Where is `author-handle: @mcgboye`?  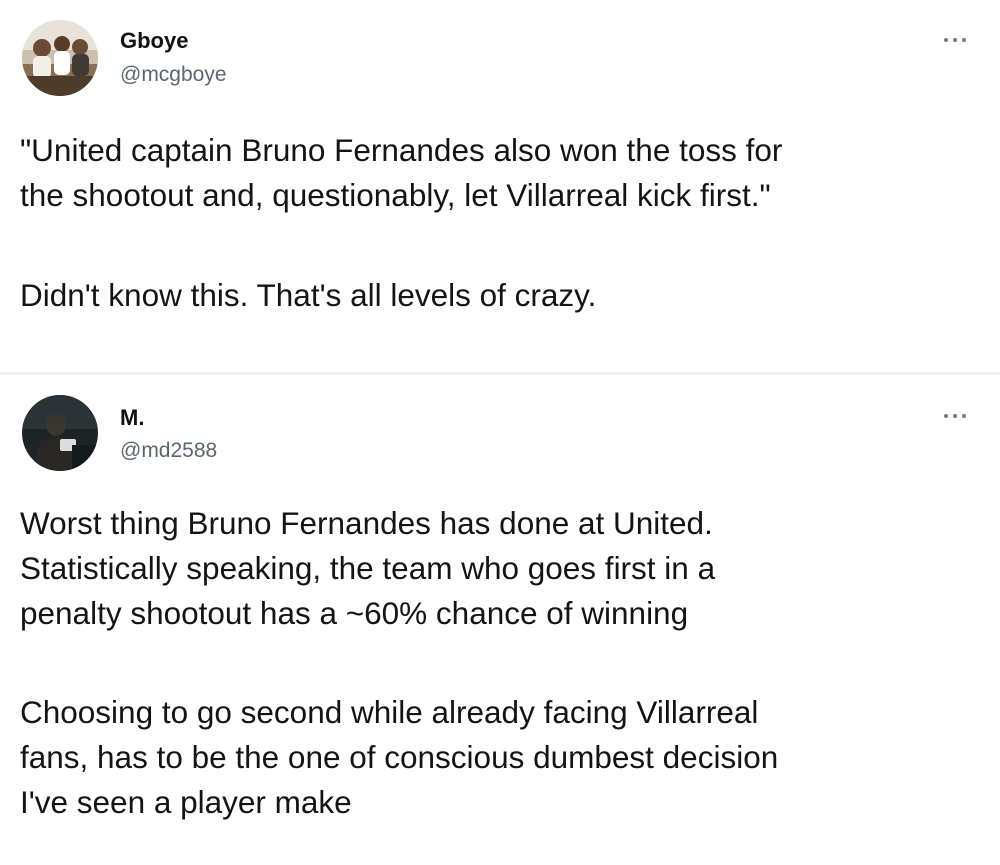
author-handle: @mcgboye is located at coordinates (173, 75).